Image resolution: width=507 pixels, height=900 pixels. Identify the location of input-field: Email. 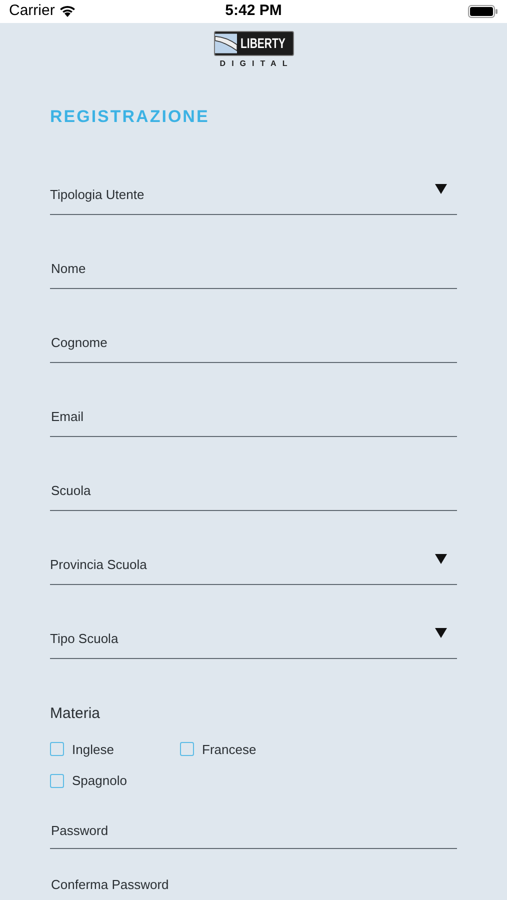
(253, 400).